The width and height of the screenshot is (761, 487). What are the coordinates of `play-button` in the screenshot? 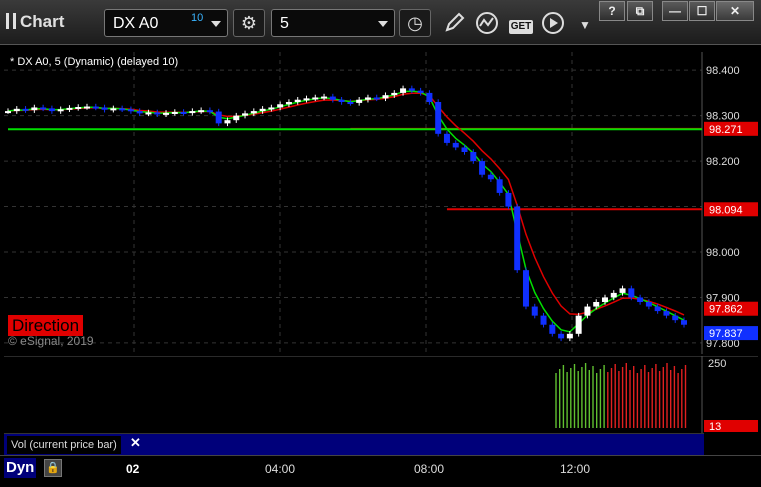 It's located at (553, 23).